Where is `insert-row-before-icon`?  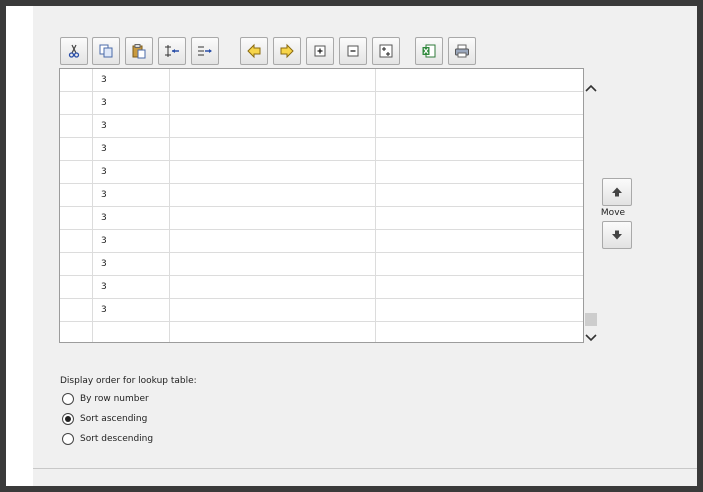
insert-row-before-icon is located at coordinates (172, 51).